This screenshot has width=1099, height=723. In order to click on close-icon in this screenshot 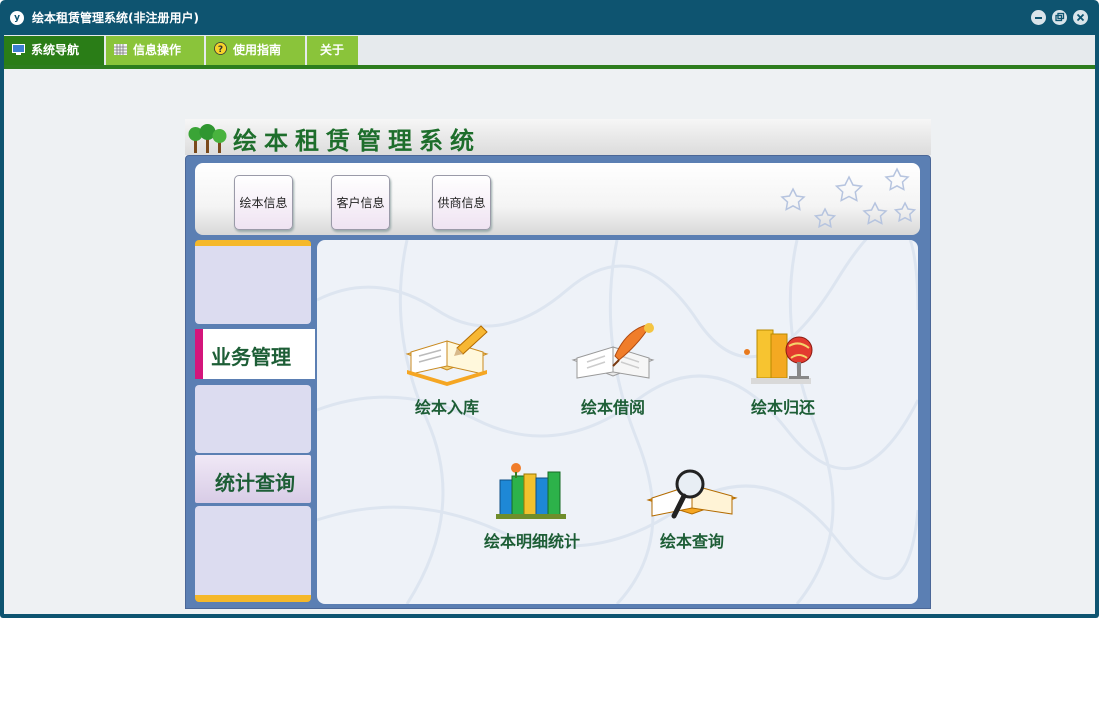, I will do `click(1080, 17)`.